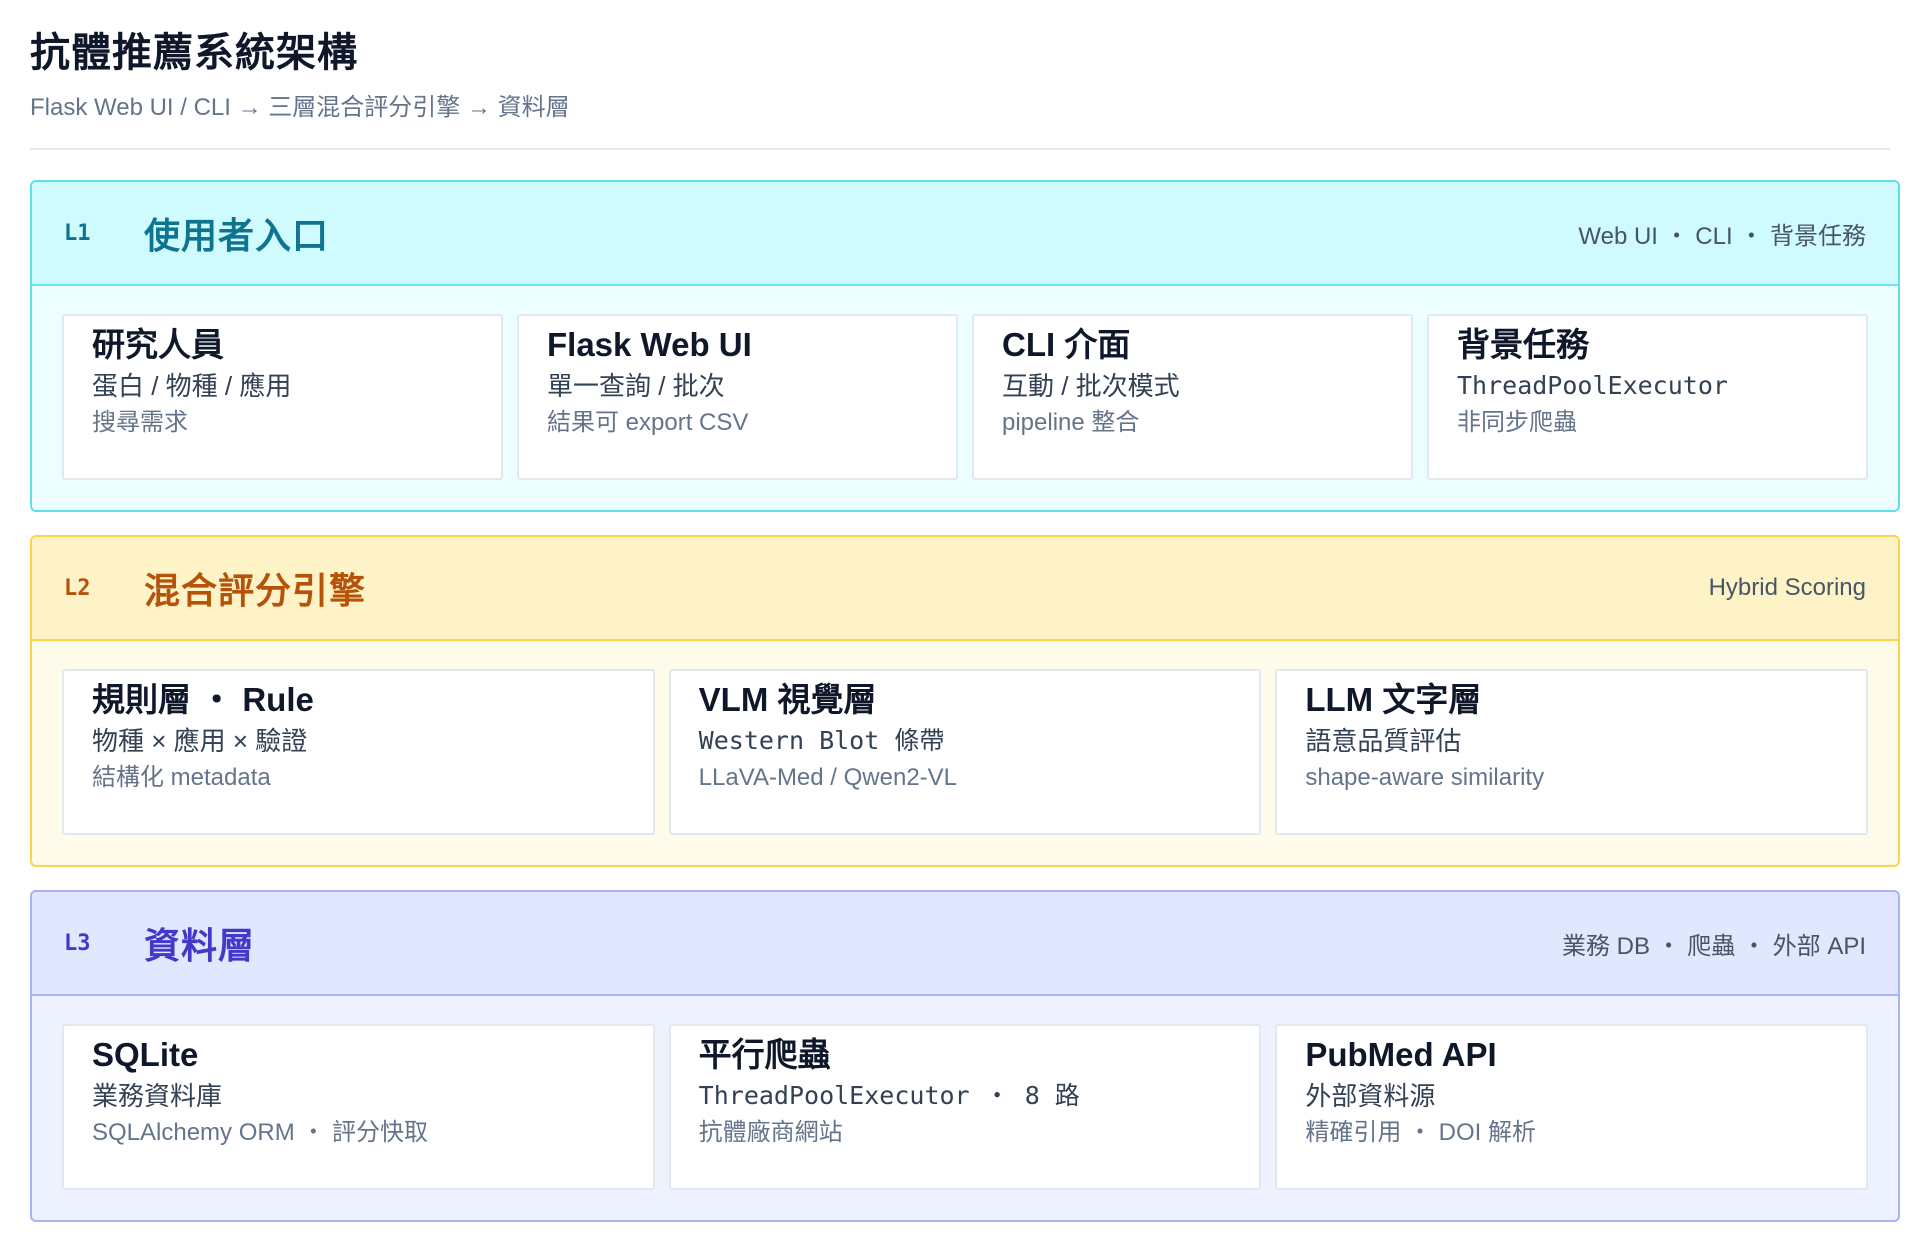 The width and height of the screenshot is (1920, 1260). What do you see at coordinates (200, 741) in the screenshot?
I see `card-detail: 物種 × 應用 × 驗證` at bounding box center [200, 741].